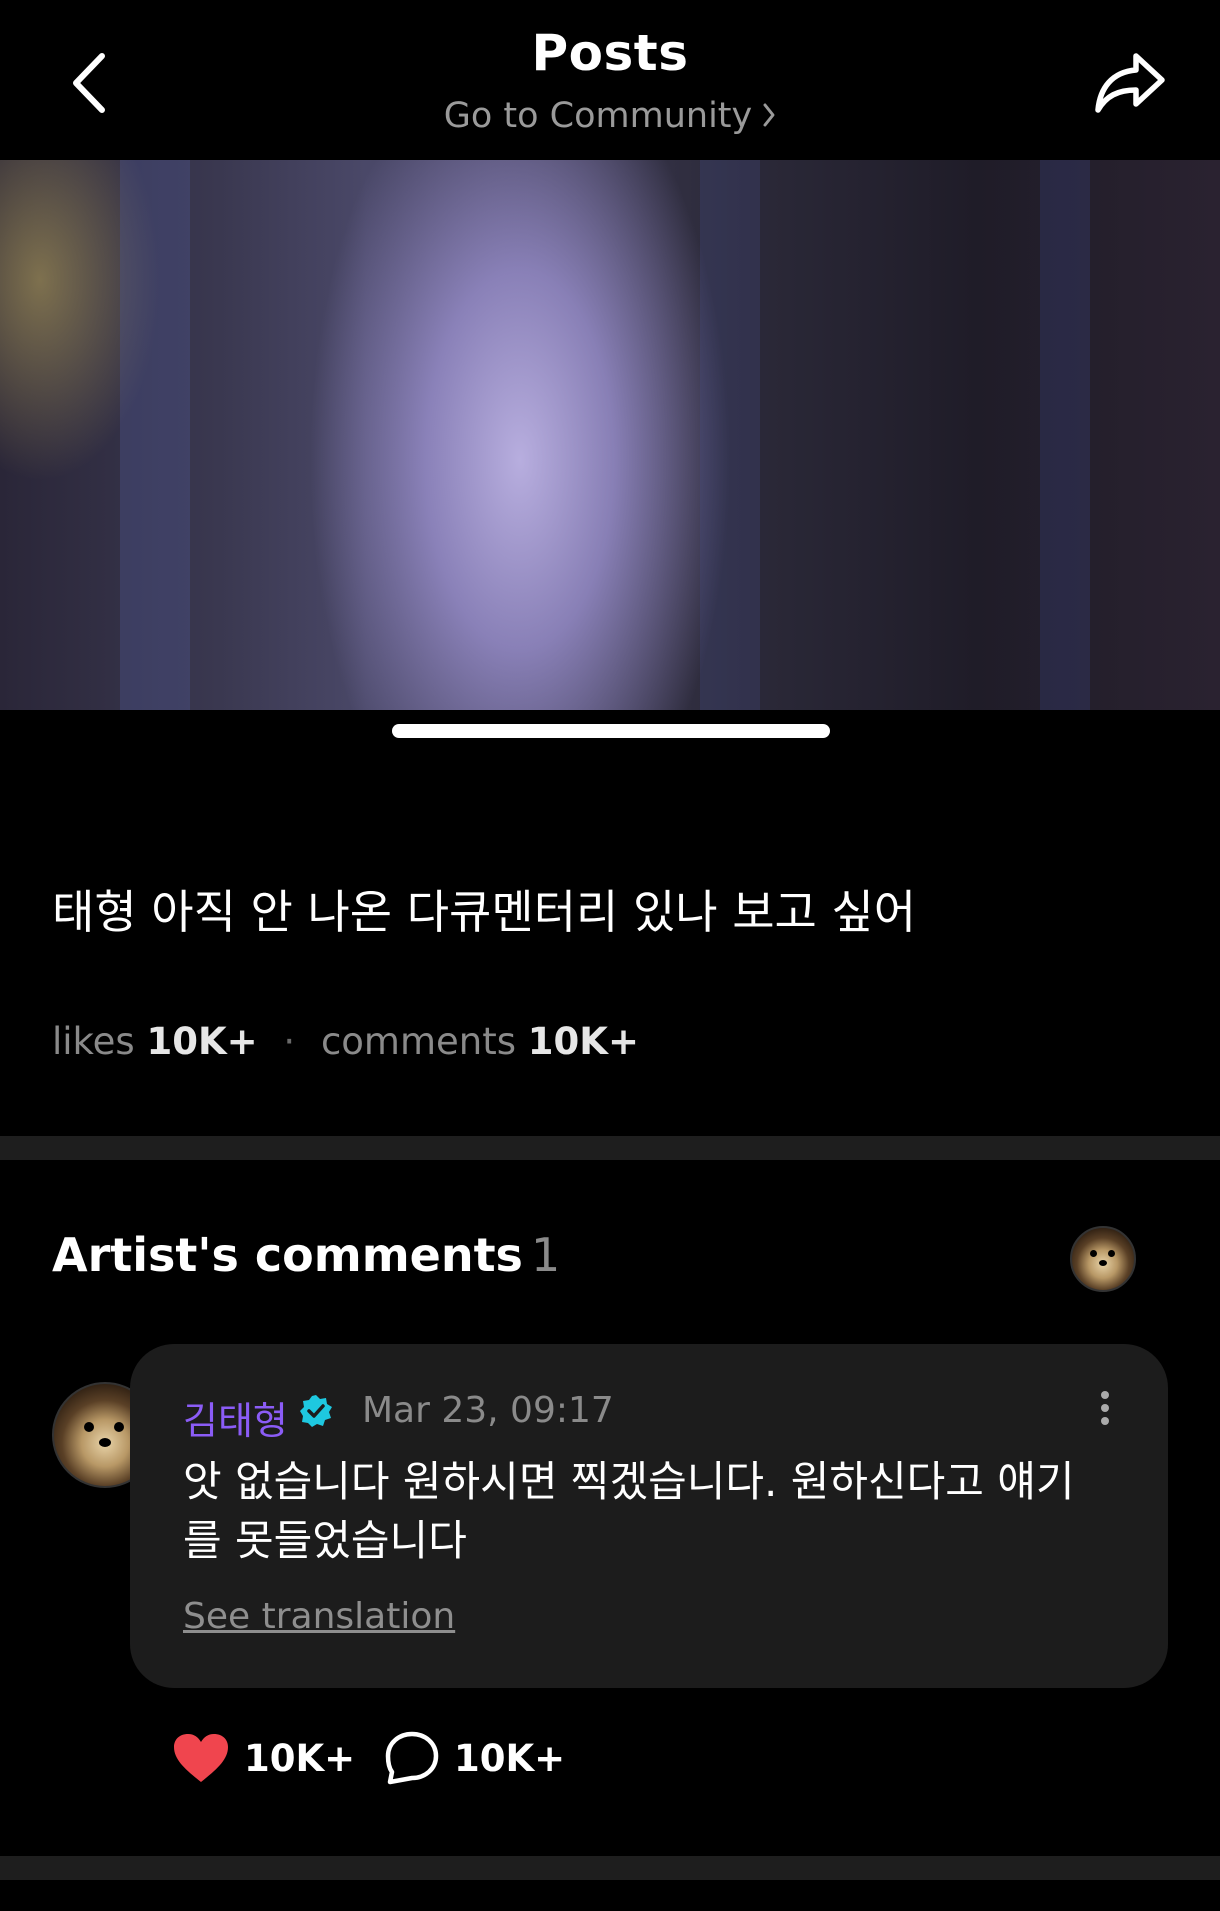  Describe the element at coordinates (287, 1255) in the screenshot. I see `artist-comments-title: Artist's comments` at that location.